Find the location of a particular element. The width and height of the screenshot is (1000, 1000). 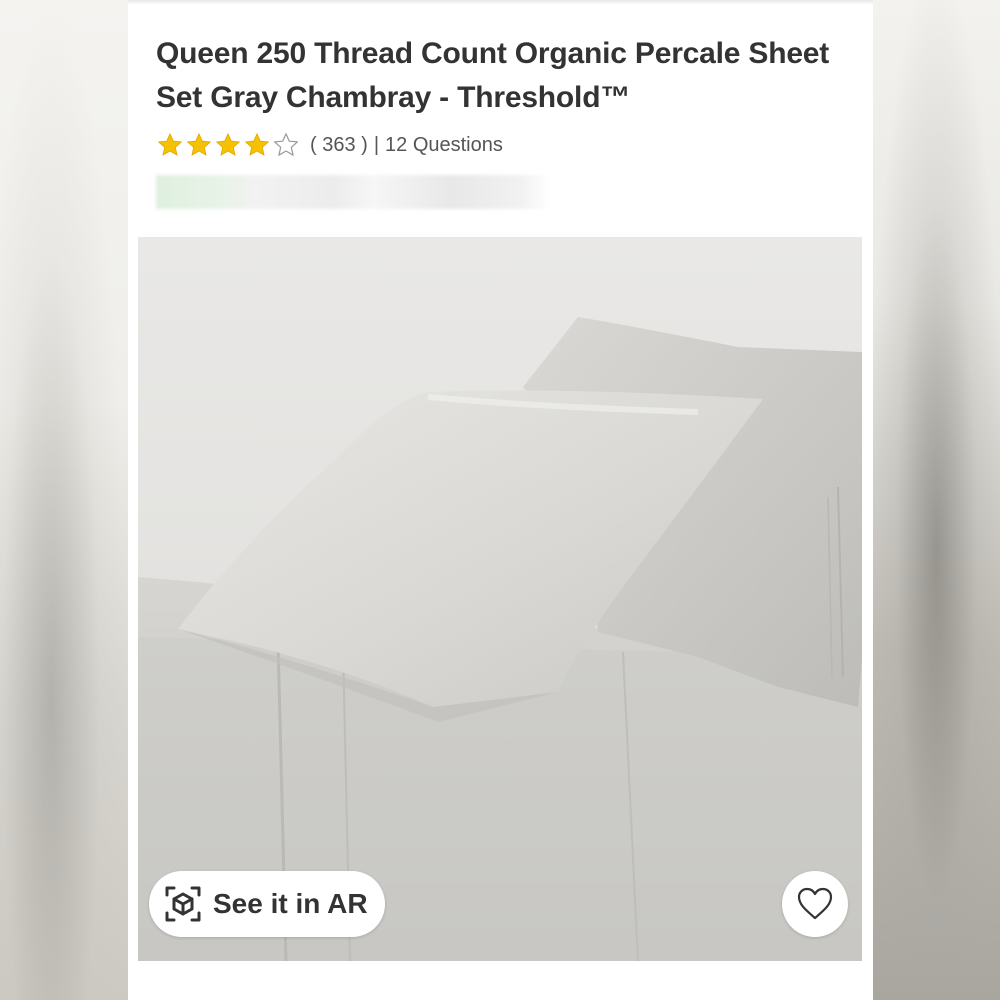

favorite-button is located at coordinates (815, 904).